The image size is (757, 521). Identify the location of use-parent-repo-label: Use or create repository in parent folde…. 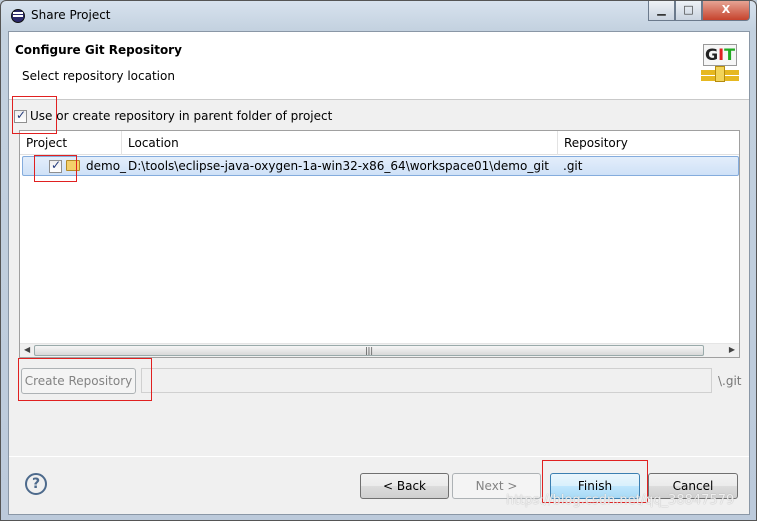
(181, 116).